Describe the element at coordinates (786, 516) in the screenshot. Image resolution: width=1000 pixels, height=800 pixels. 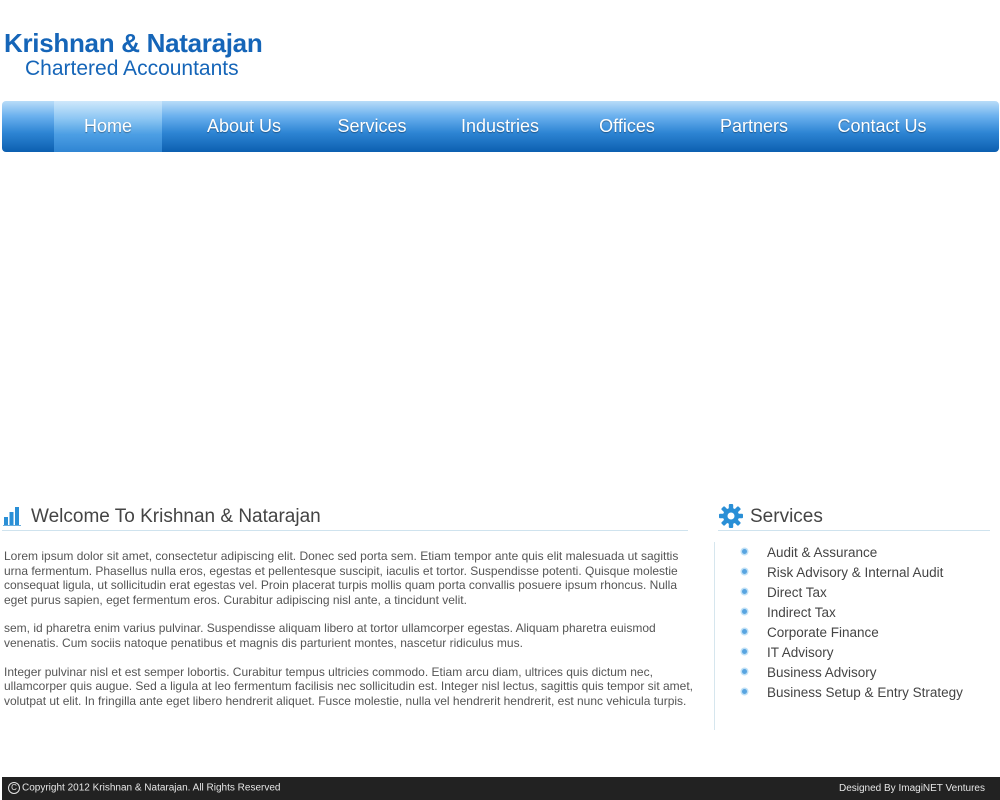
I see `services-heading: Services` at that location.